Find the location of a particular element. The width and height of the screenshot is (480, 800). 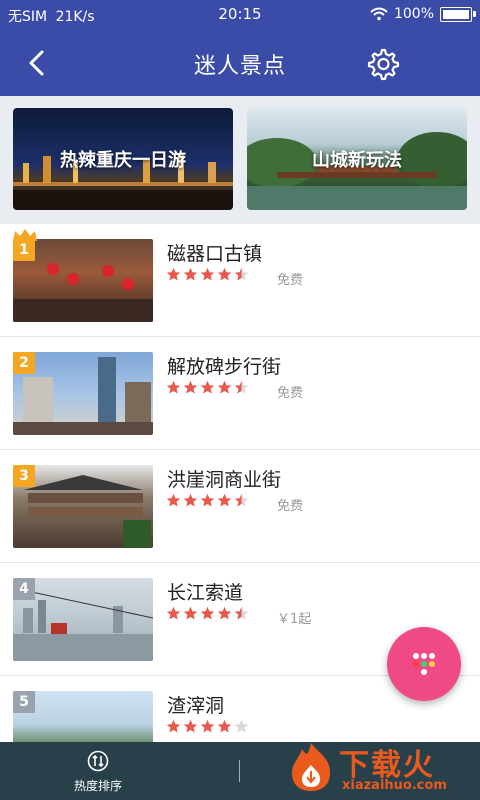

rank-badge: 5 is located at coordinates (24, 702).